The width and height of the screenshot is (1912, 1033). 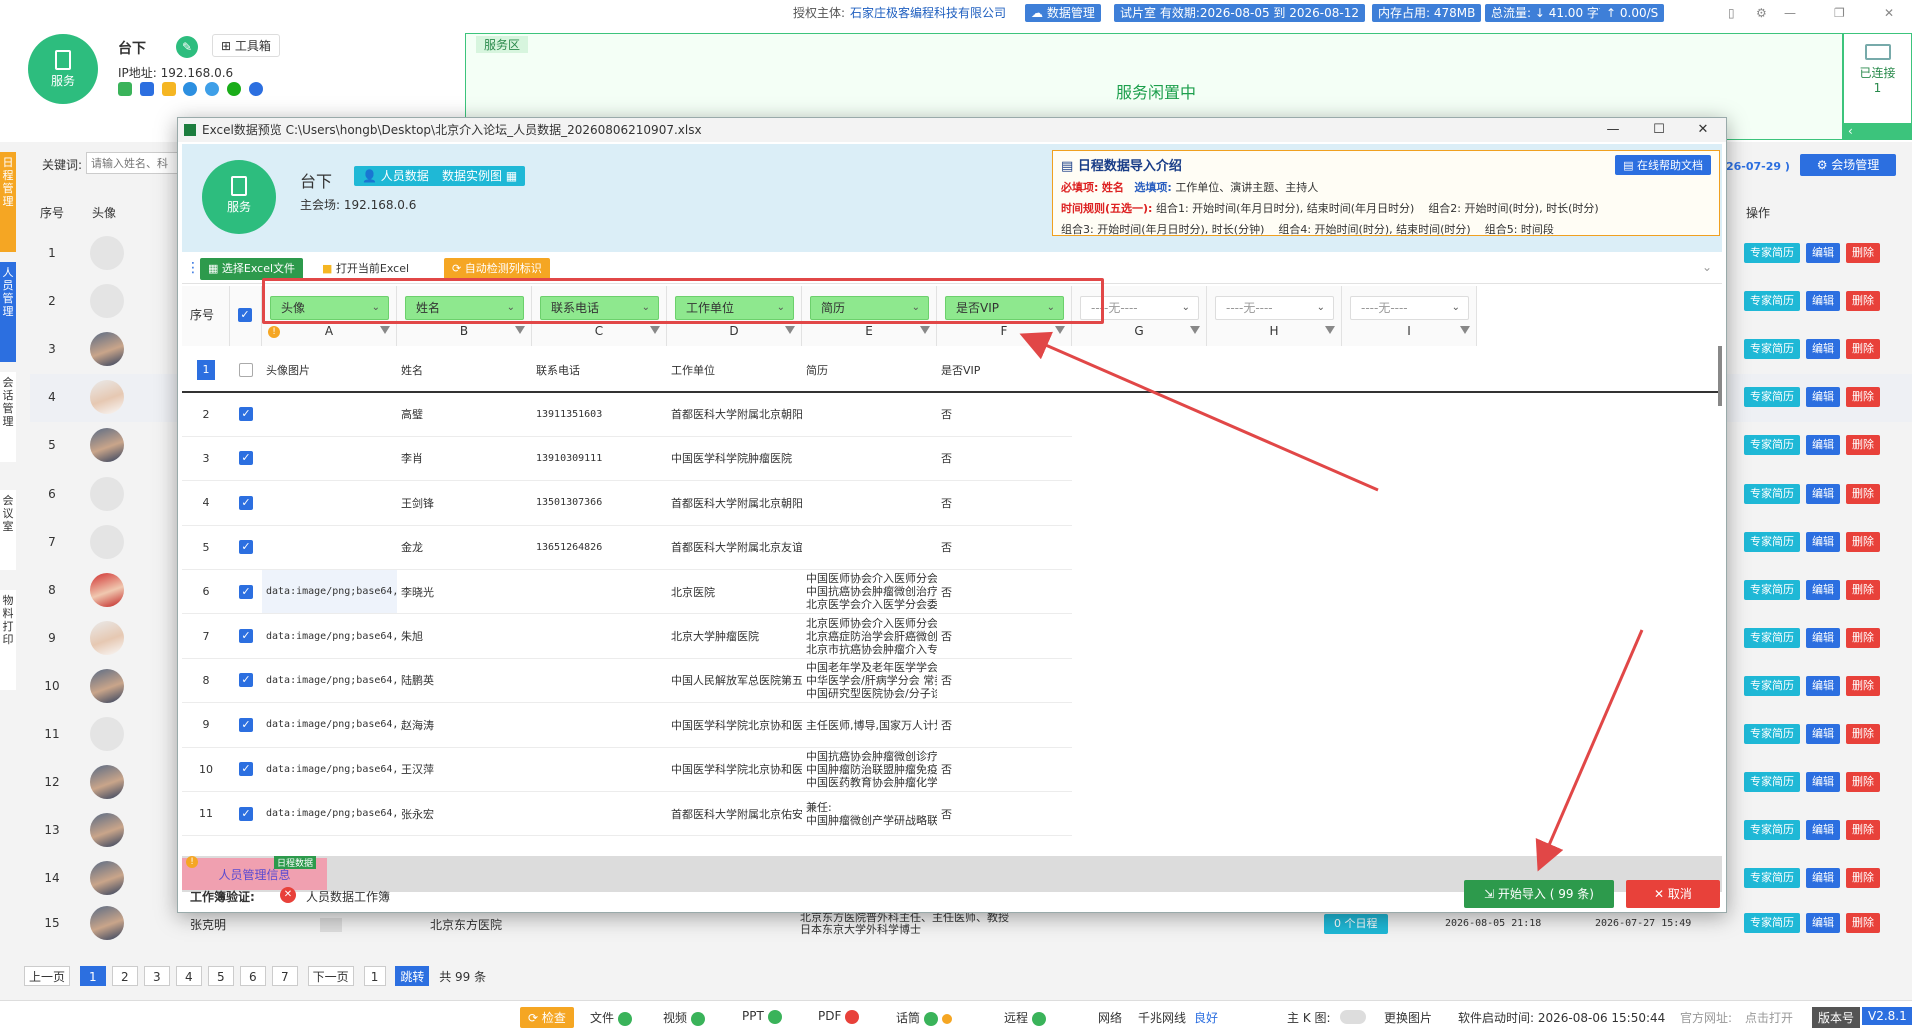 I want to click on edit-icon: ✎, so click(x=187, y=47).